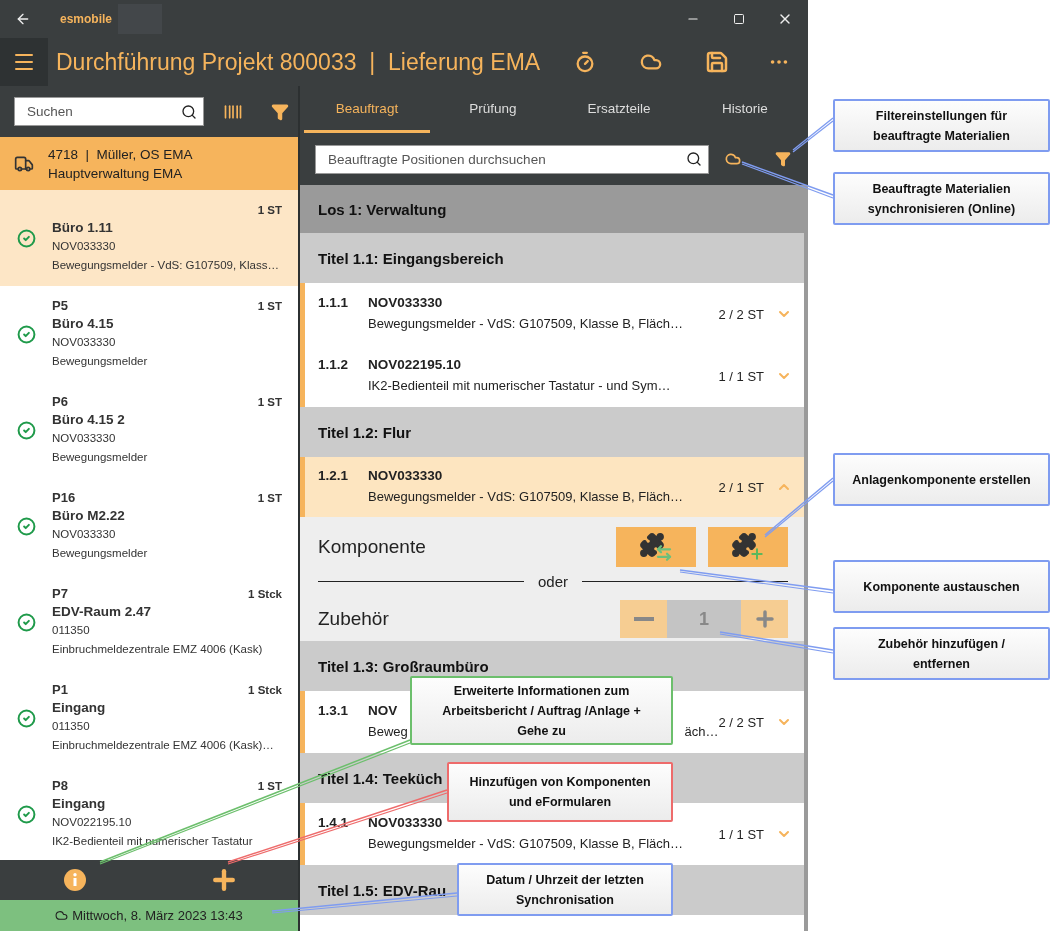 This screenshot has width=1060, height=931. What do you see at coordinates (92, 822) in the screenshot?
I see `item-code: NOV022195.10` at bounding box center [92, 822].